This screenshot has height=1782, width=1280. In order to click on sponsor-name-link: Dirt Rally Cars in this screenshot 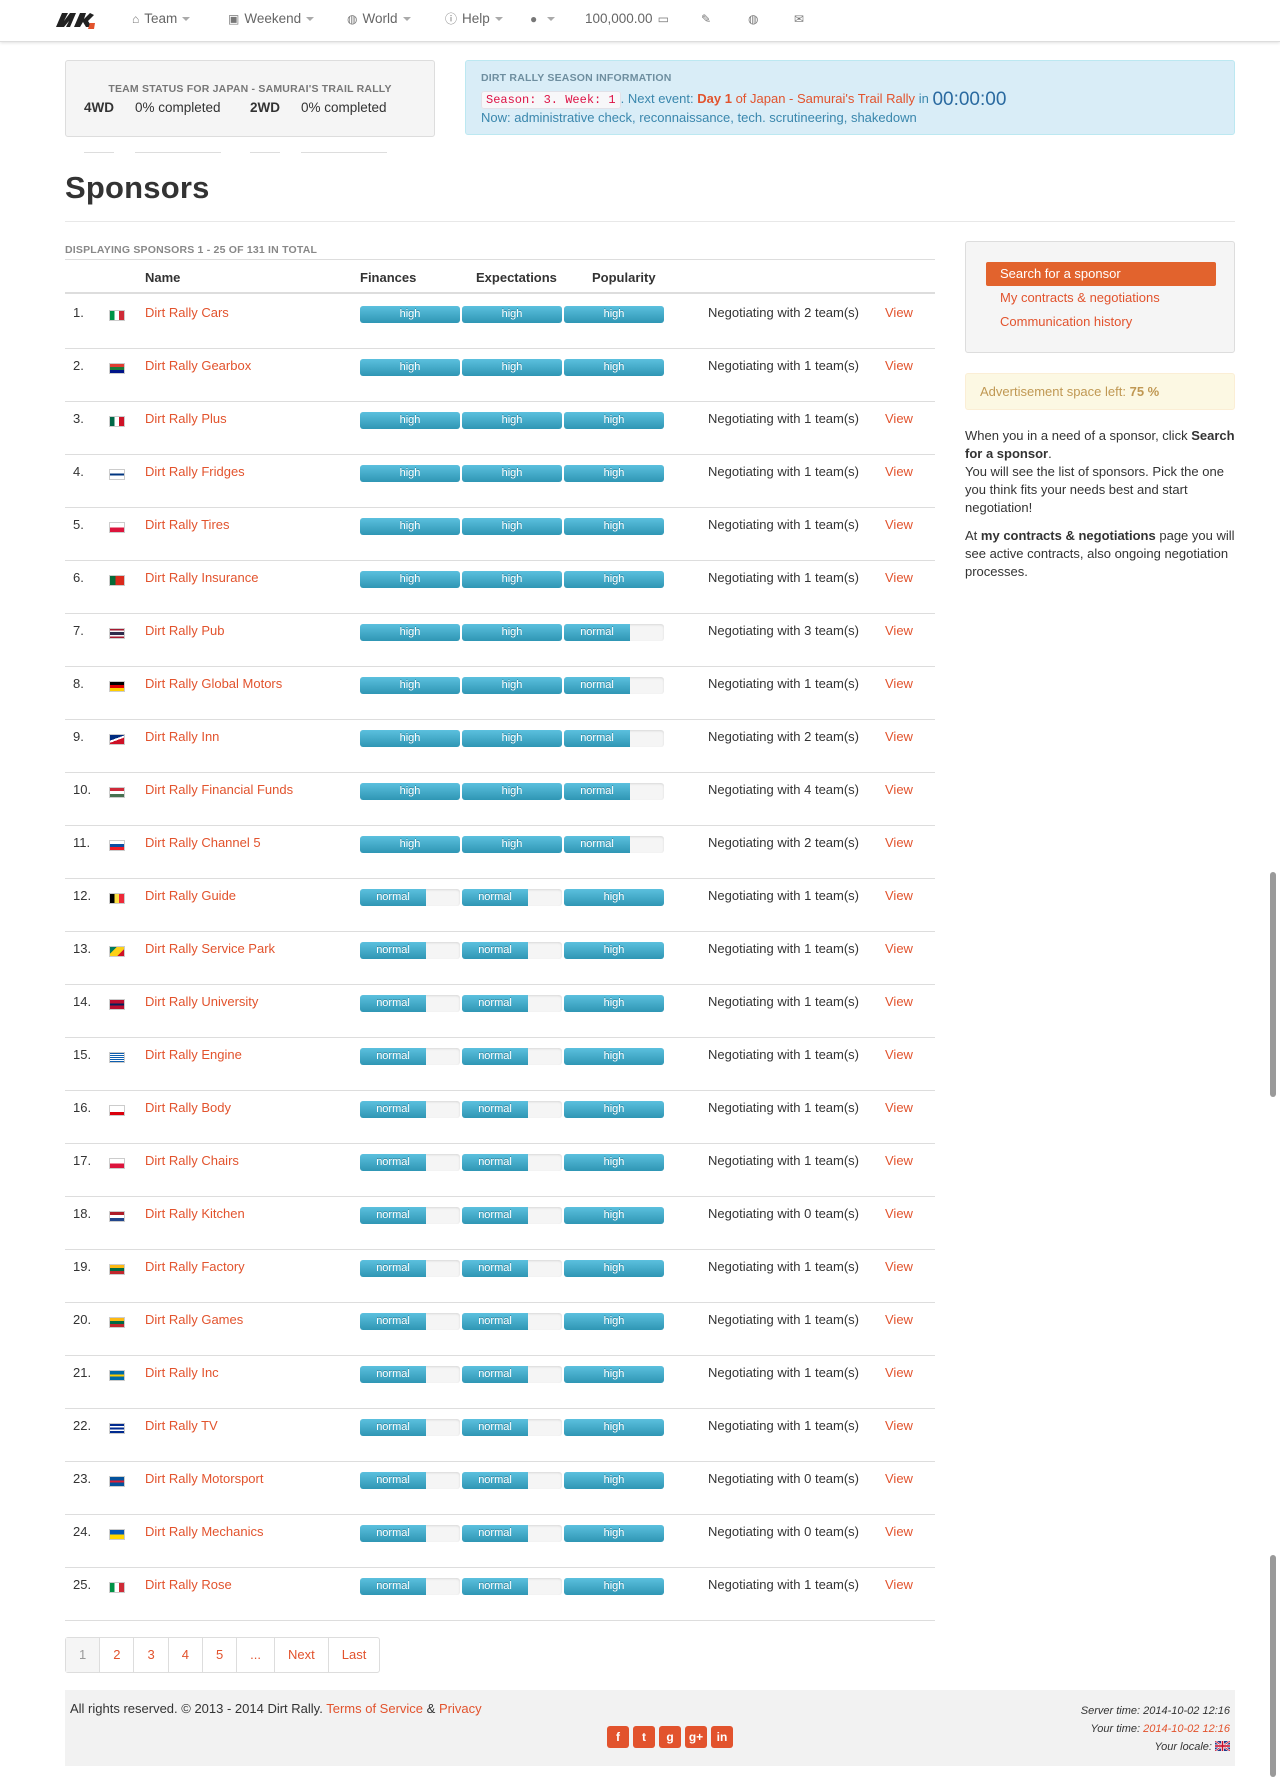, I will do `click(187, 312)`.